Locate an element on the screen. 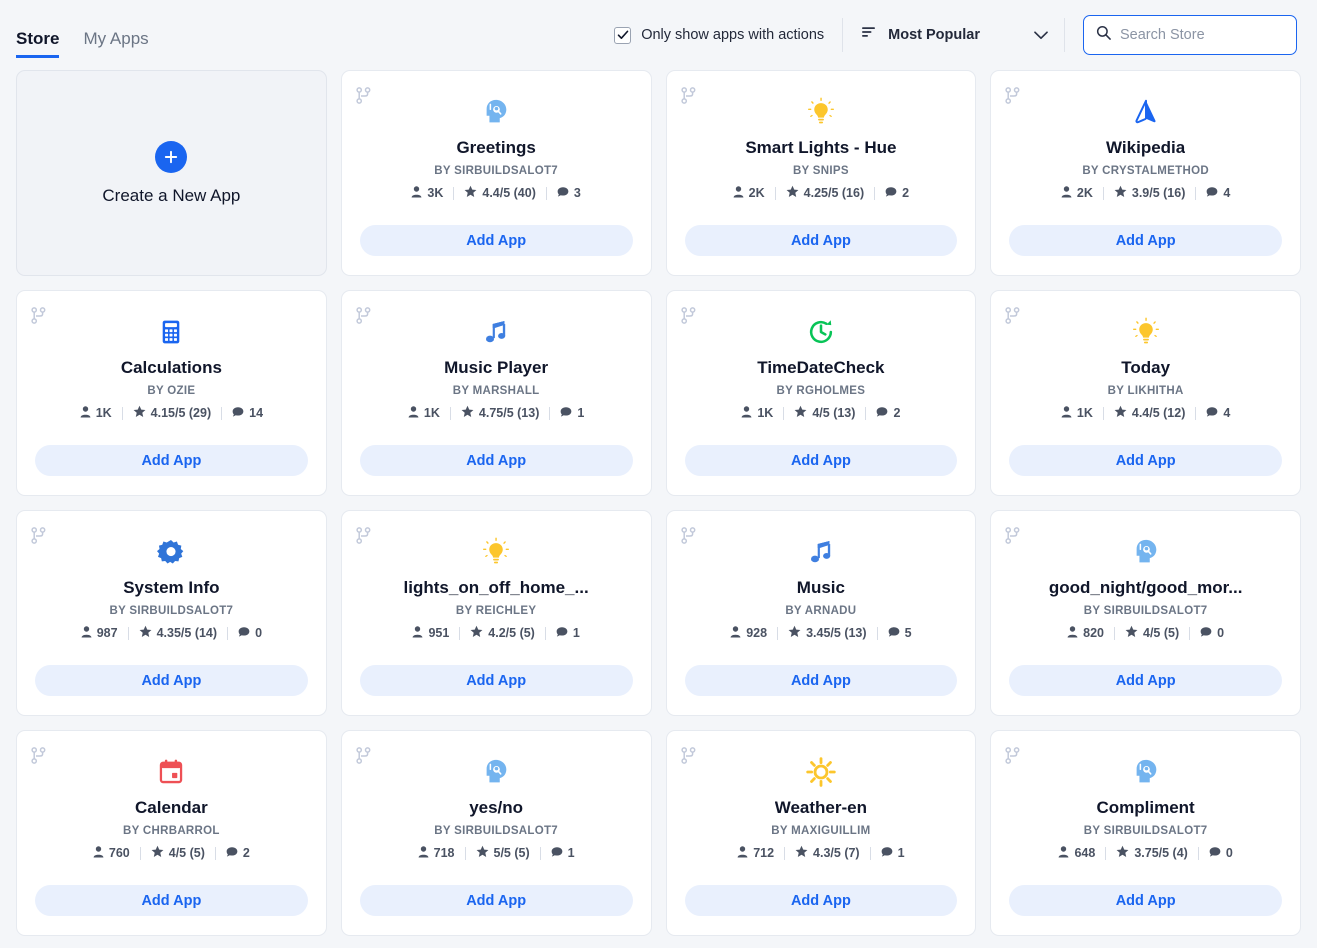  users-count: 928 is located at coordinates (757, 633).